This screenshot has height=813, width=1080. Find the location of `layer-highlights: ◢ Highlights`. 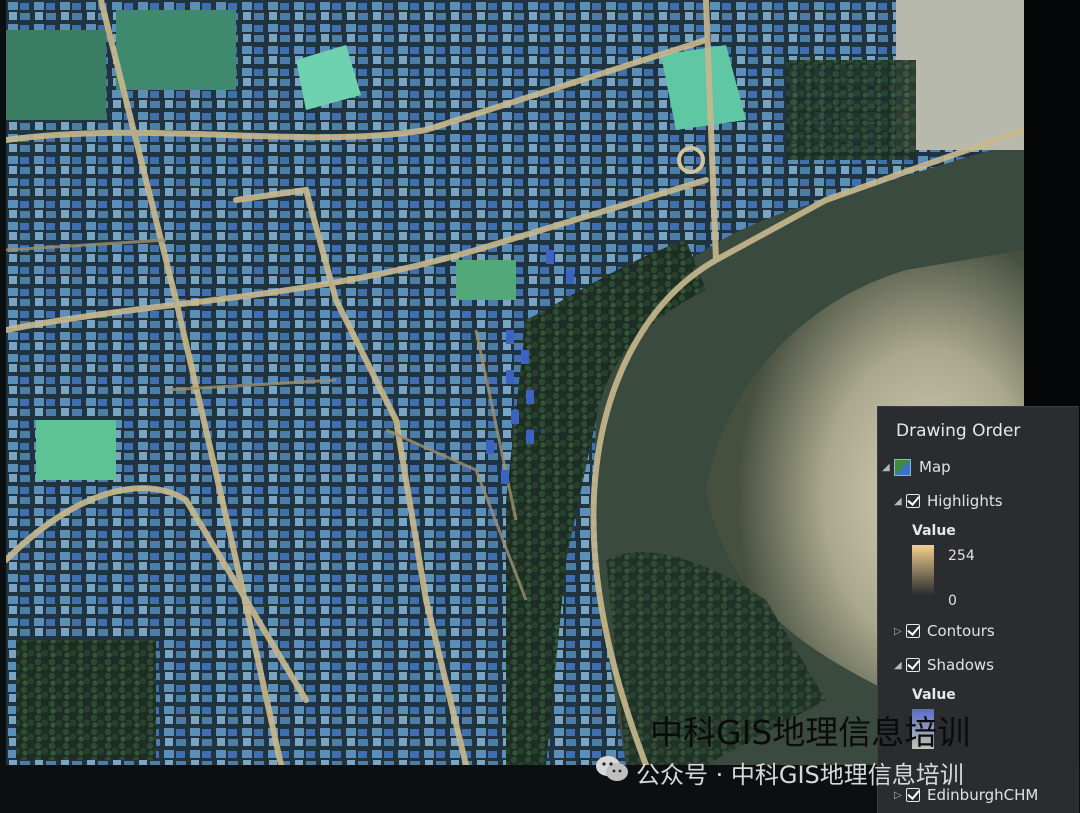

layer-highlights: ◢ Highlights is located at coordinates (948, 501).